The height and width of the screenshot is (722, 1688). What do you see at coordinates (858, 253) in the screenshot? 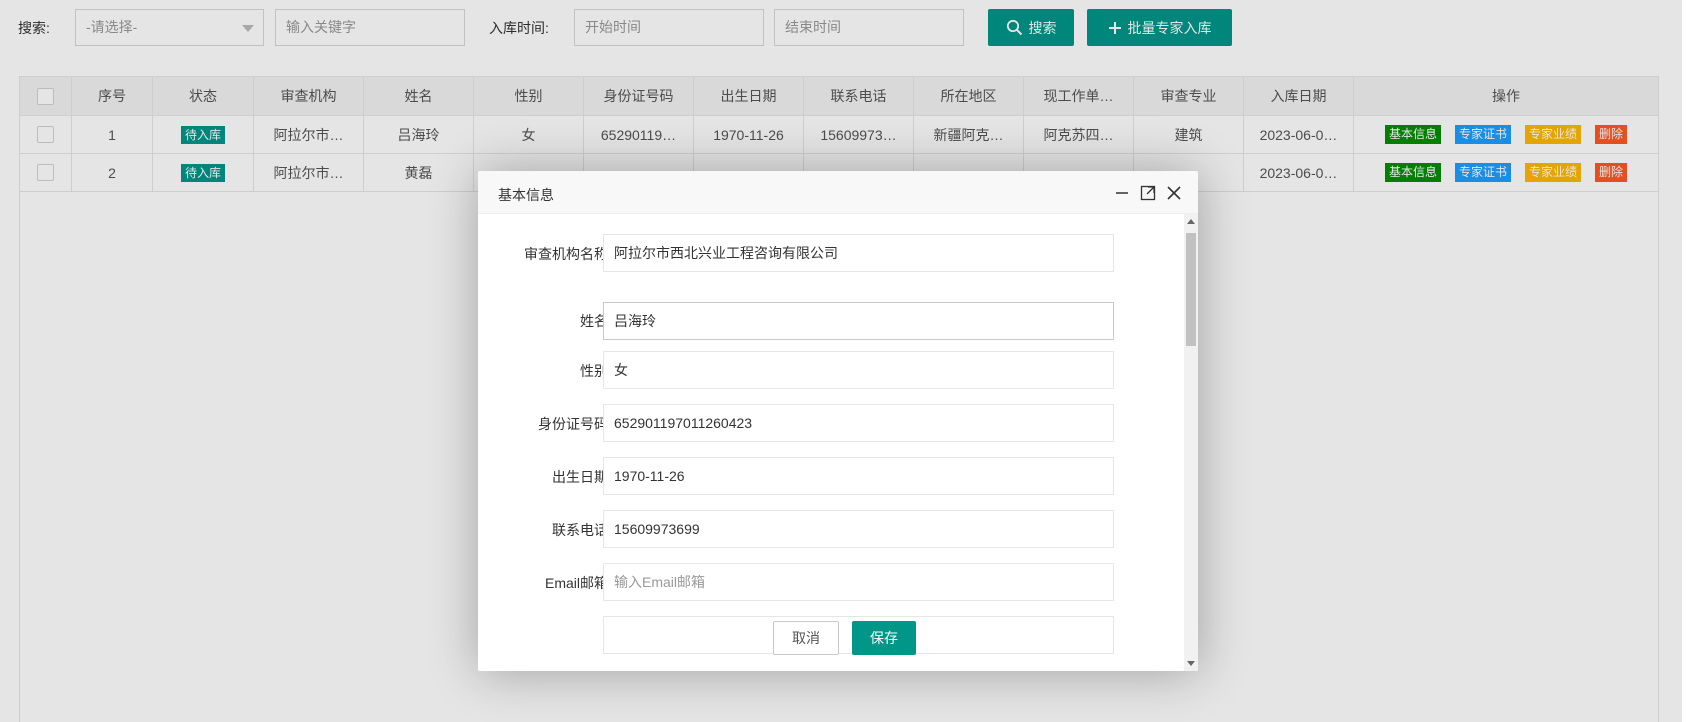
I see `org-name-field: 阿拉尔市西北兴业工程咨询有限公司` at bounding box center [858, 253].